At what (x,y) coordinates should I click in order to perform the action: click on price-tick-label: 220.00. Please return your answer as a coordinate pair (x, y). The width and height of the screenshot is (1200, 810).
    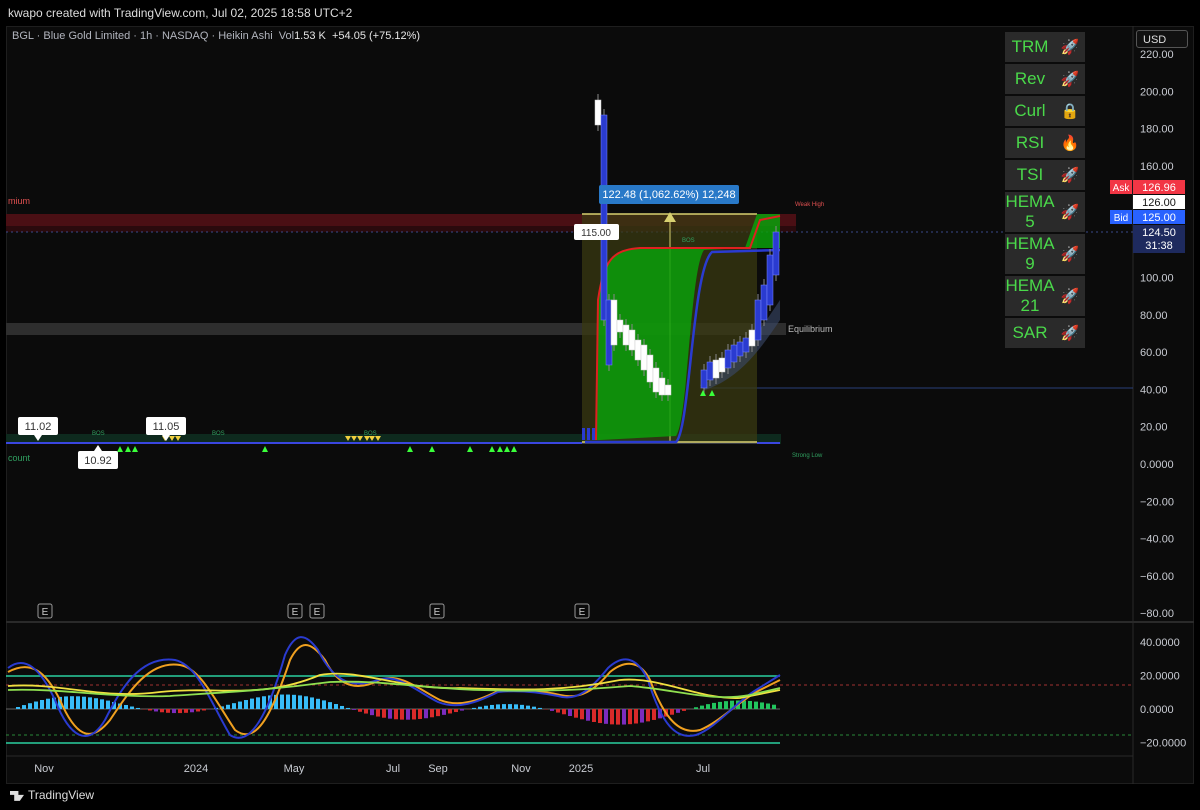
    Looking at the image, I should click on (1157, 55).